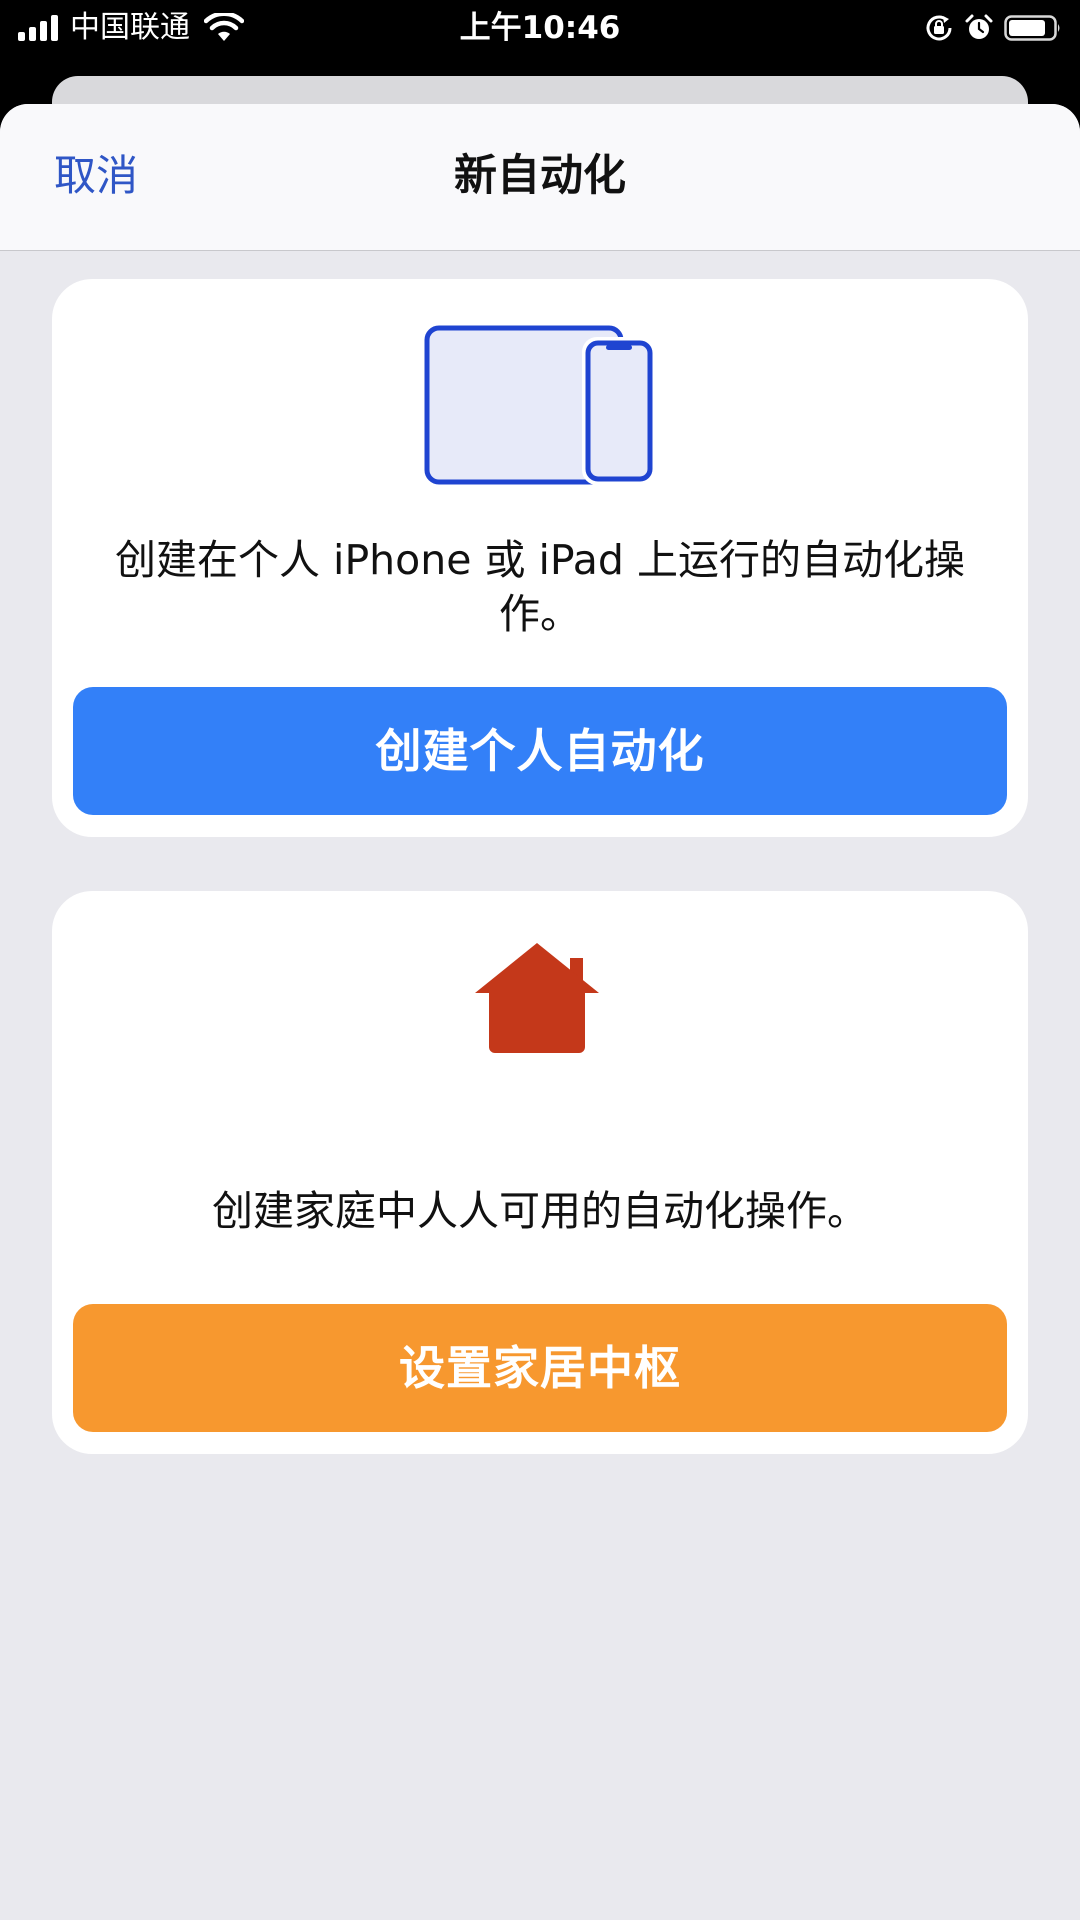 The width and height of the screenshot is (1080, 1920). I want to click on page-title: 新自动化, so click(540, 176).